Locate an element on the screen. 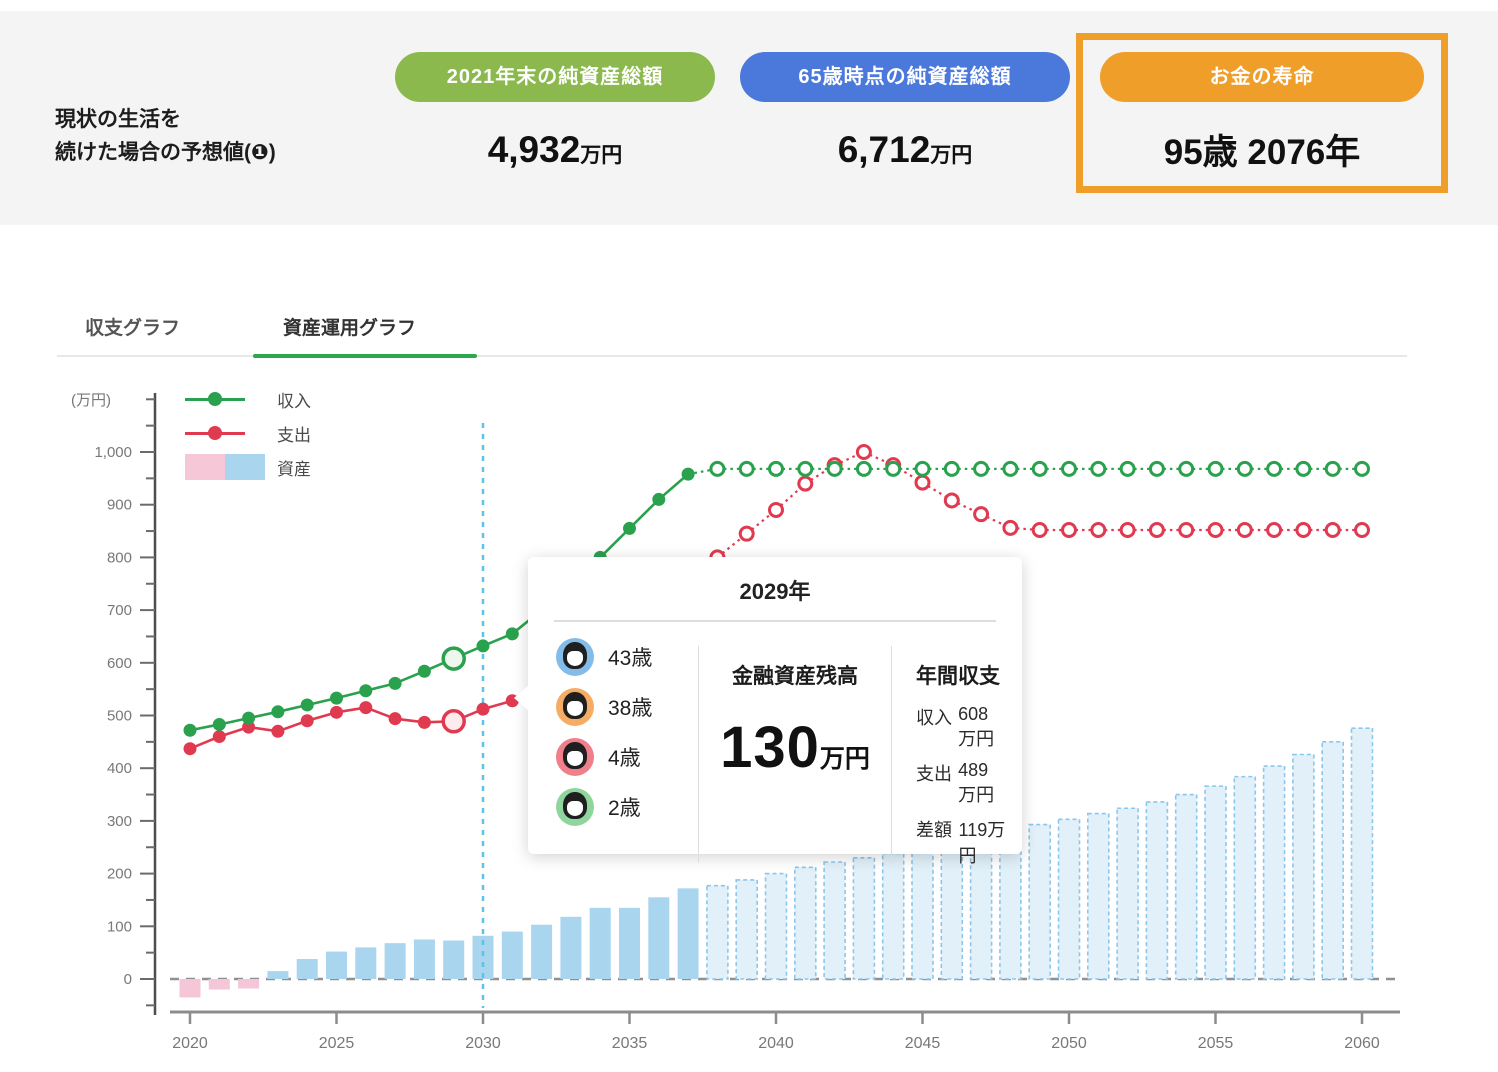  annual-diff-row: 差額 119万円 is located at coordinates (961, 842).